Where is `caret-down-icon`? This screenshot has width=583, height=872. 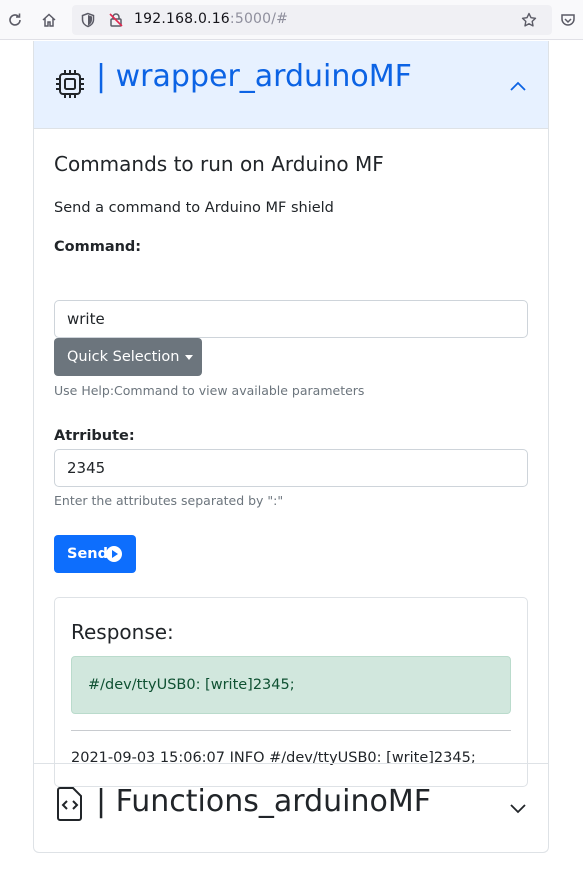
caret-down-icon is located at coordinates (189, 357).